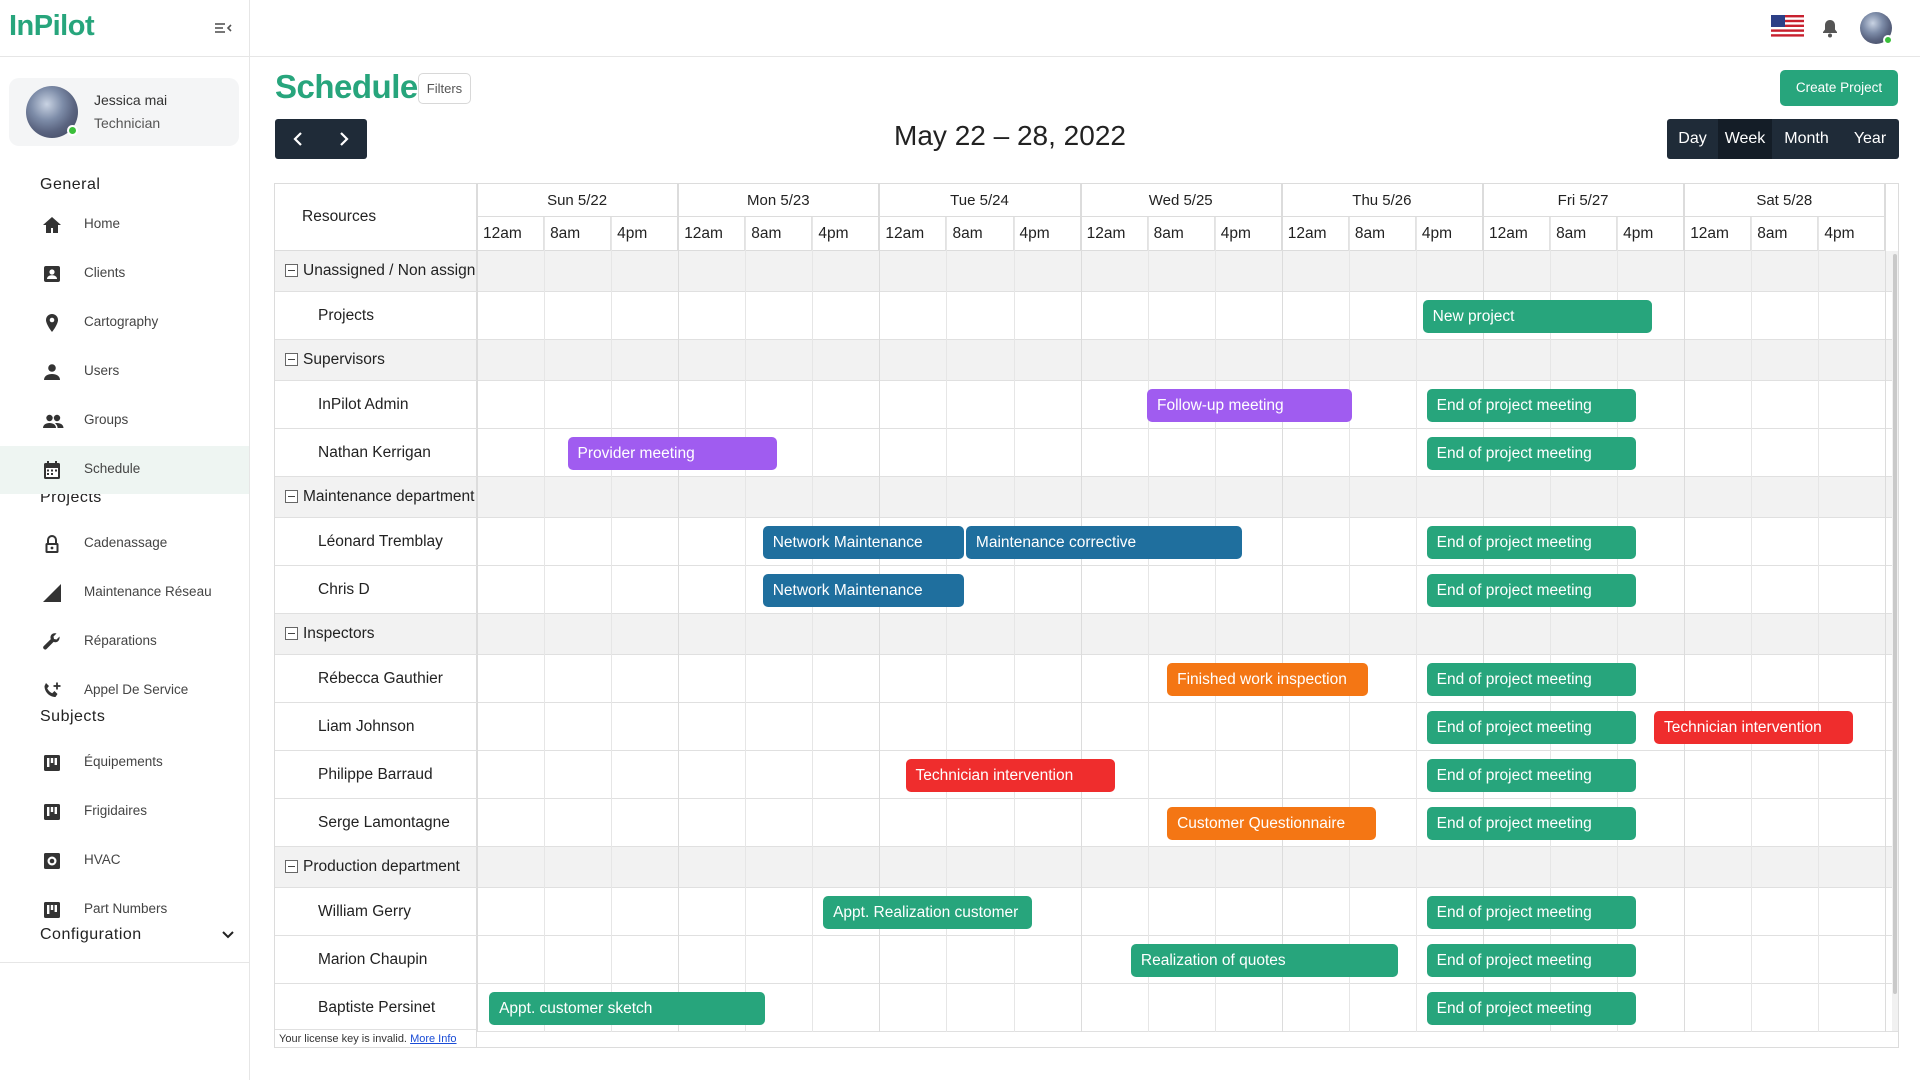 This screenshot has height=1080, width=1920. I want to click on vertical-scrollbar, so click(1895, 641).